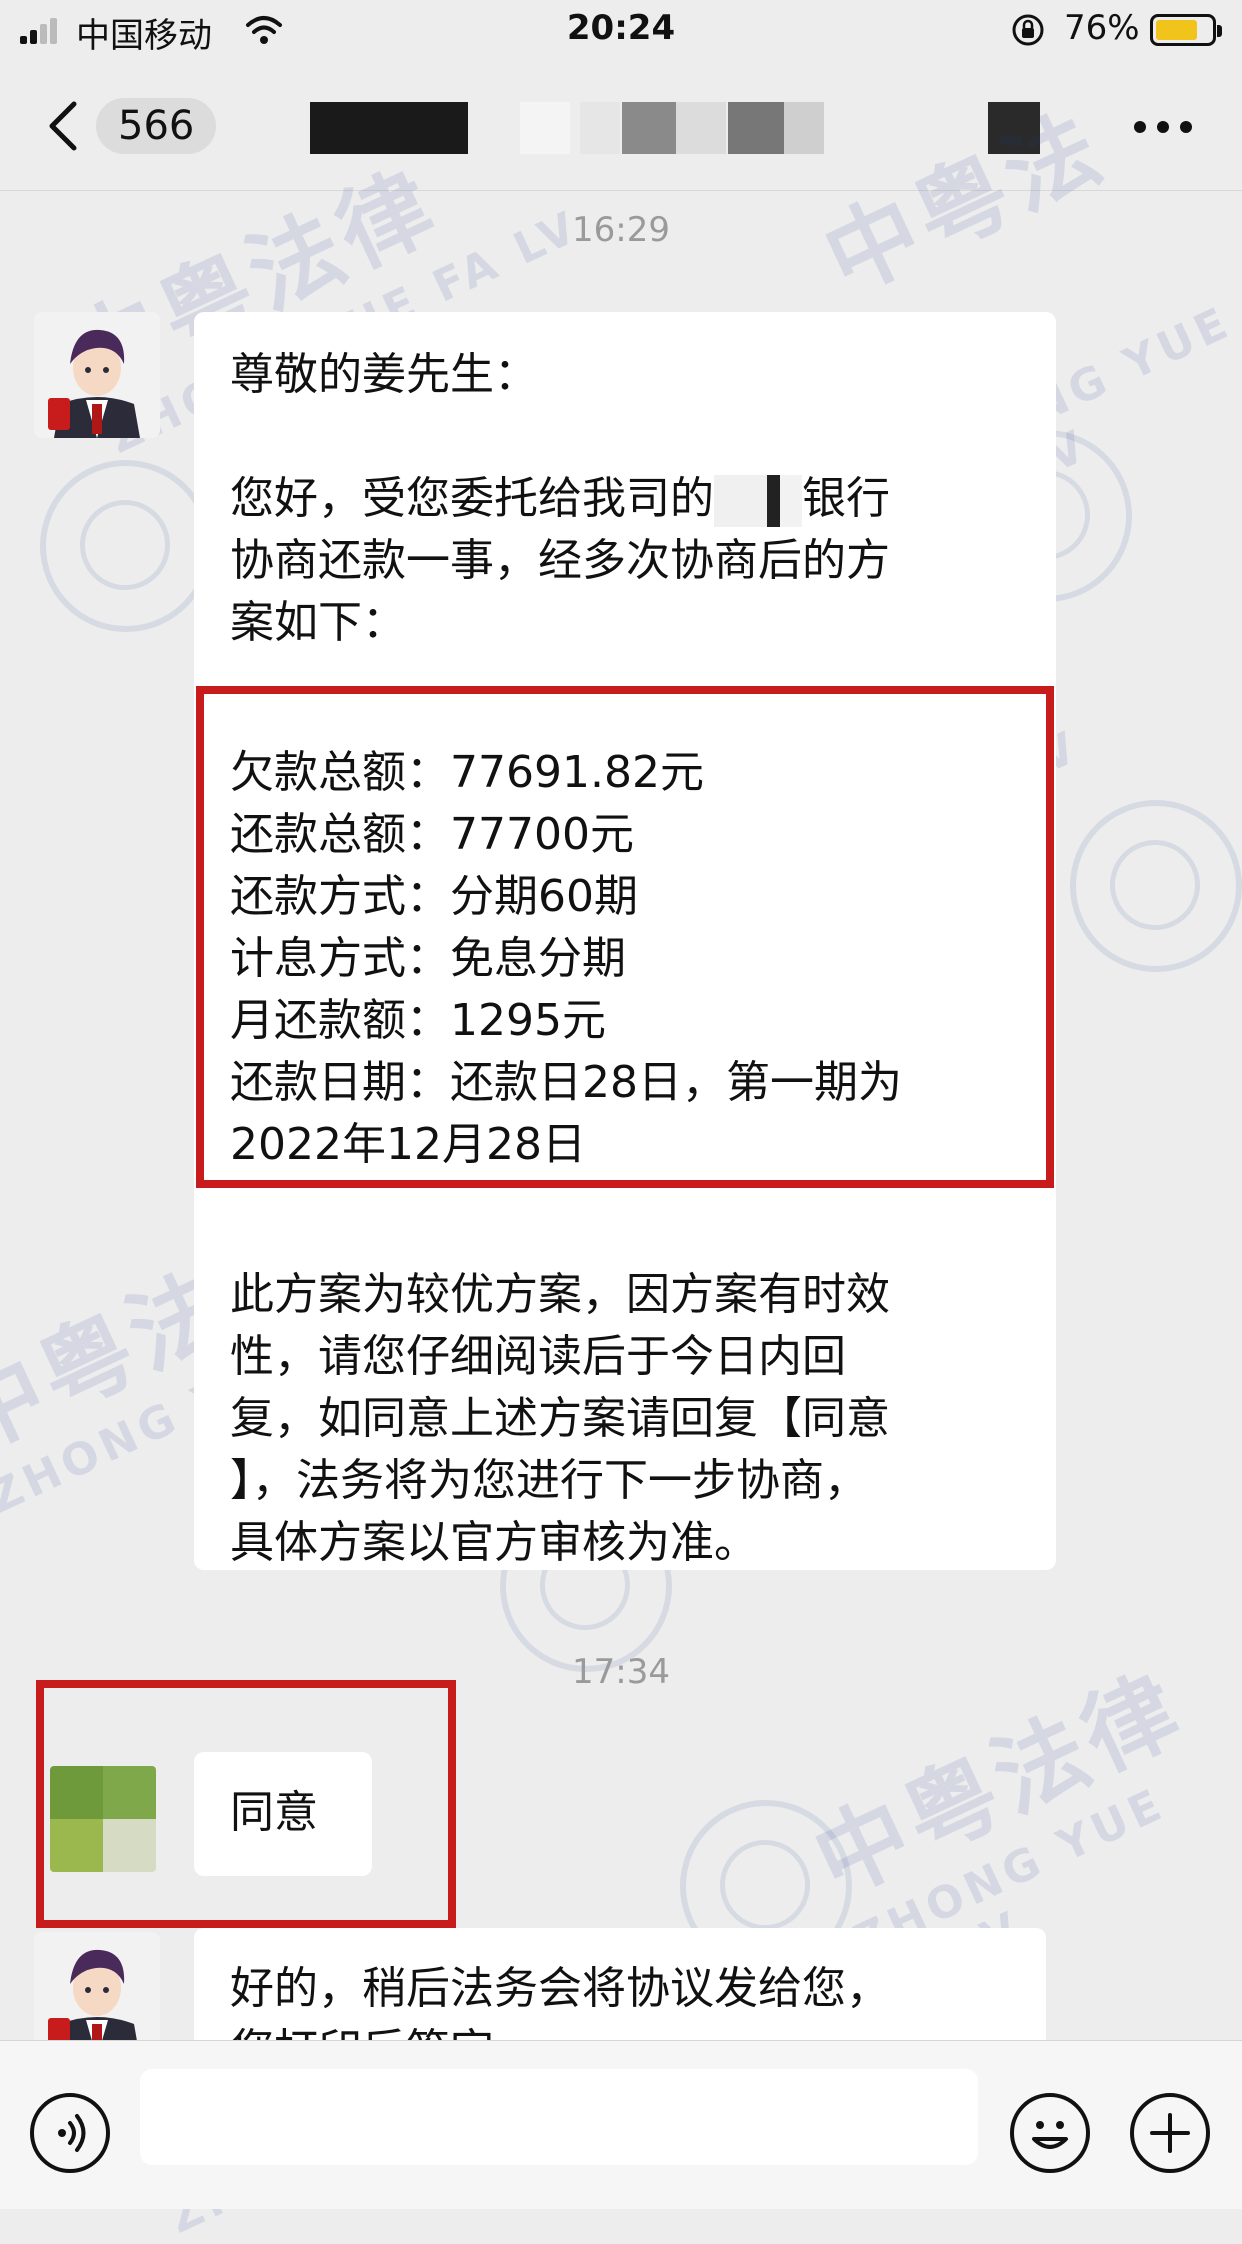  What do you see at coordinates (1102, 28) in the screenshot?
I see `battery-percent: 76%` at bounding box center [1102, 28].